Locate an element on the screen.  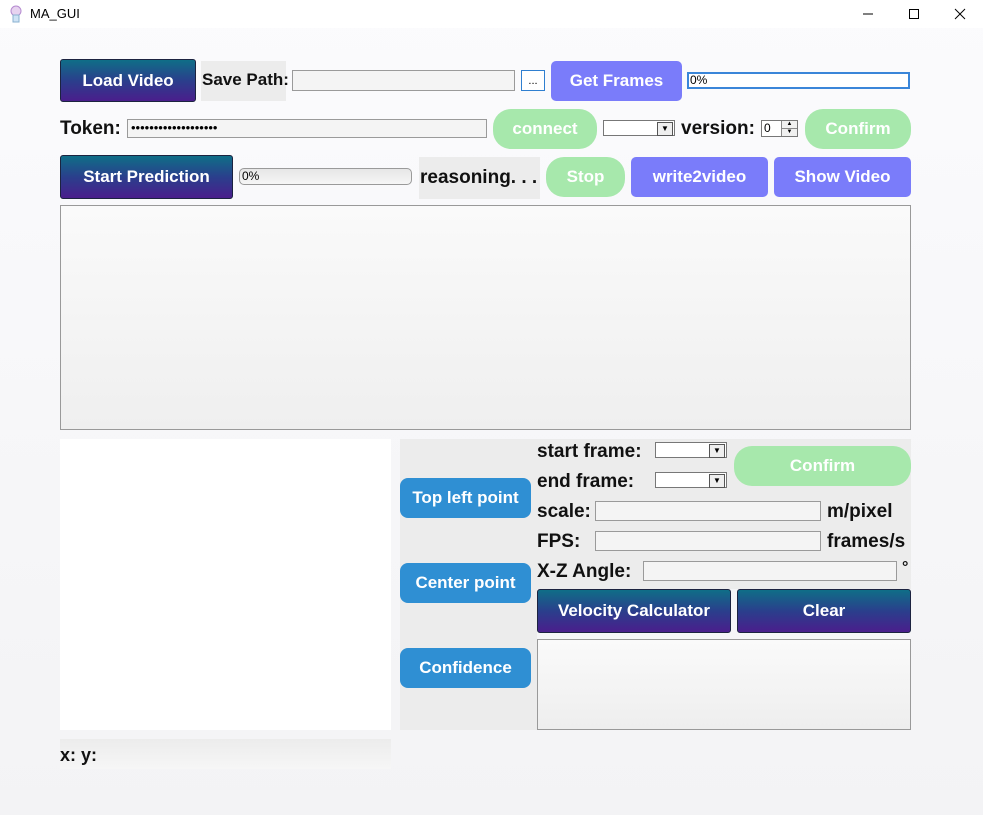
angle-input is located at coordinates (770, 571).